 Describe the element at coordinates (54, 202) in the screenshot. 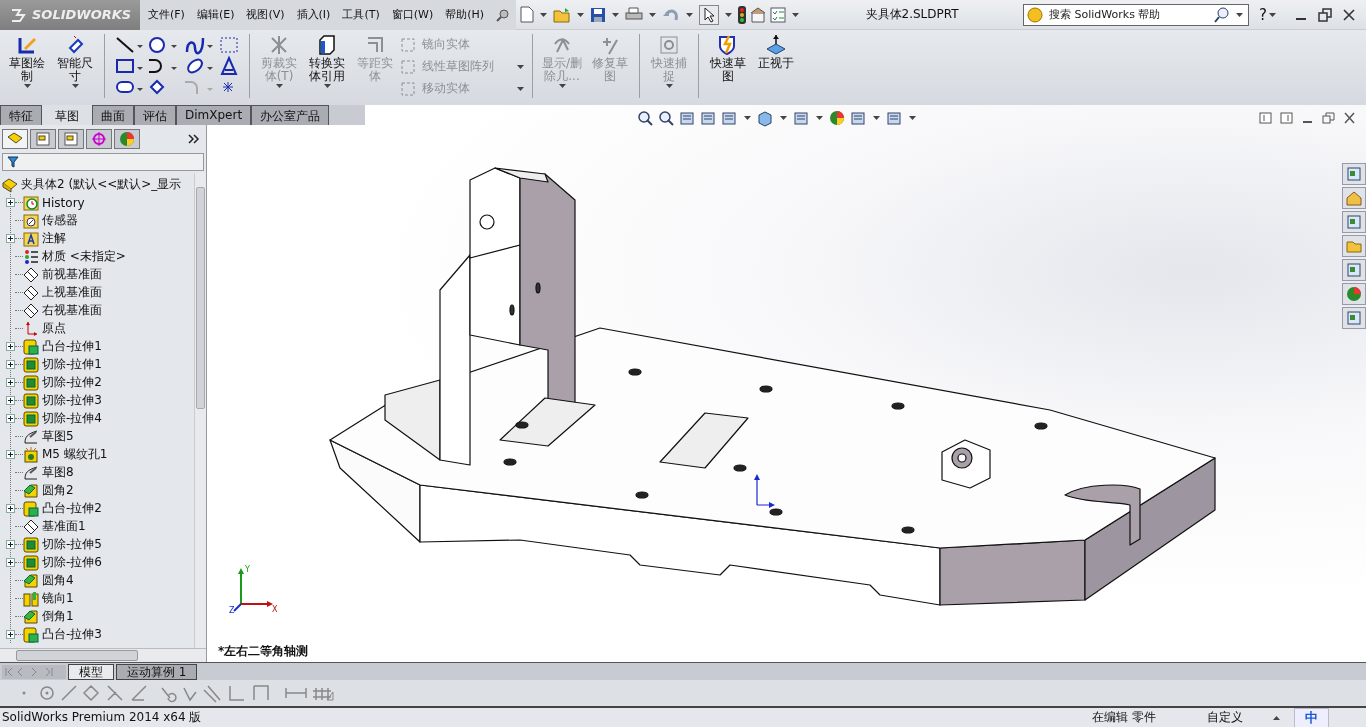

I see `tree-item: History` at that location.